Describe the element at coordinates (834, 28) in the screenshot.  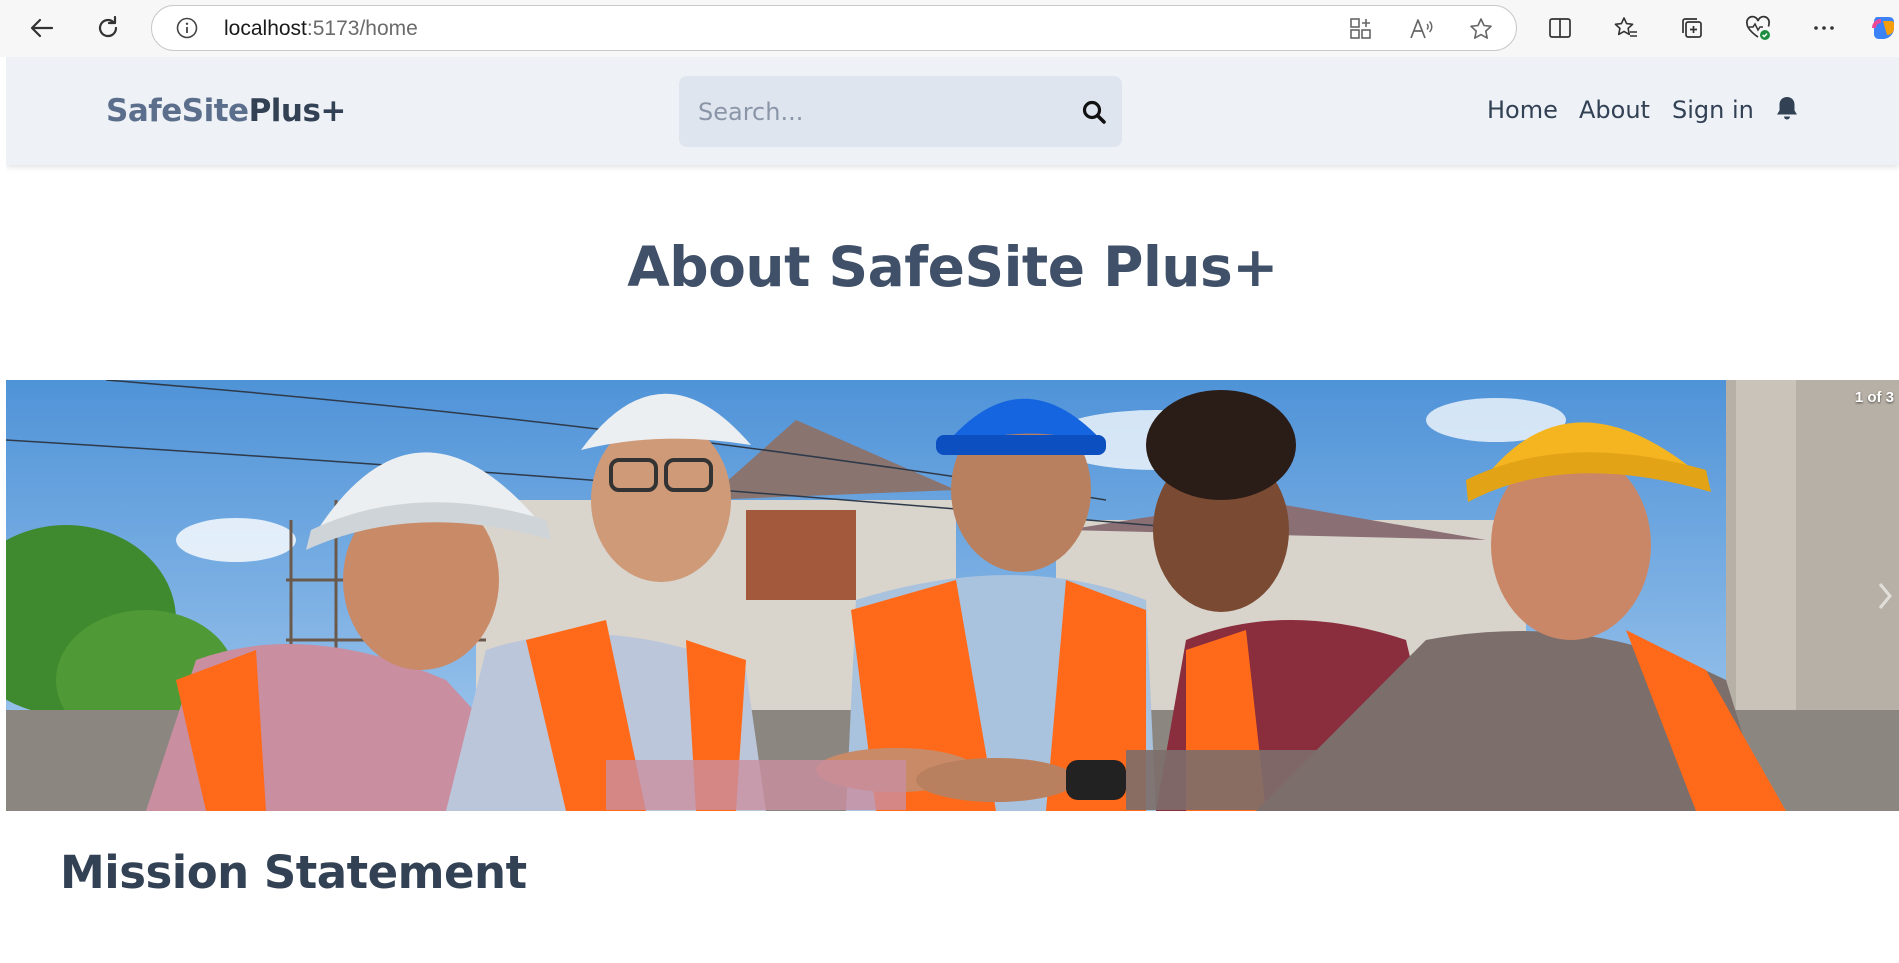
I see `address-bar: localhost:5173/home` at that location.